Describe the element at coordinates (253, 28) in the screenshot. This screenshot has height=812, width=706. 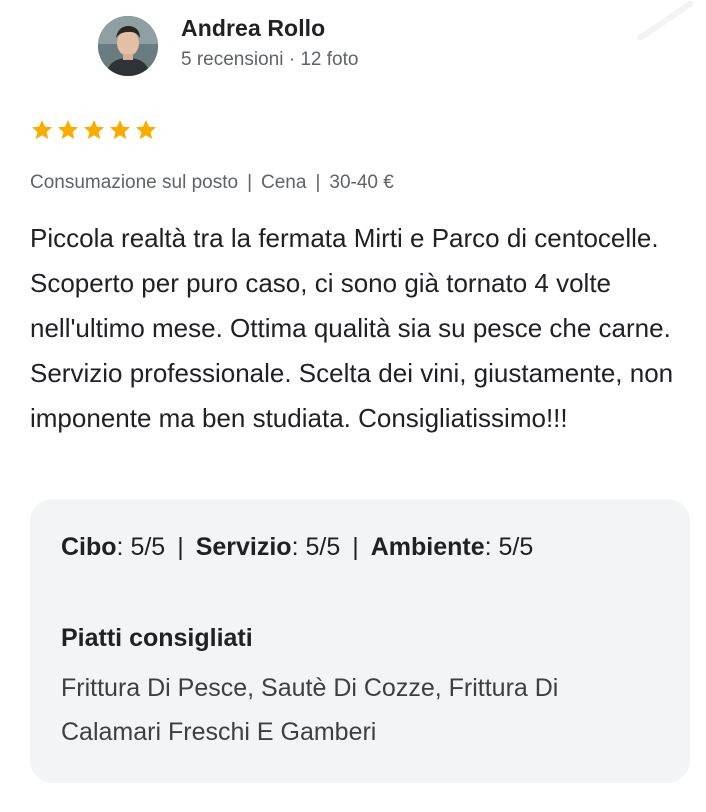
I see `author-name: Andrea Rollo` at that location.